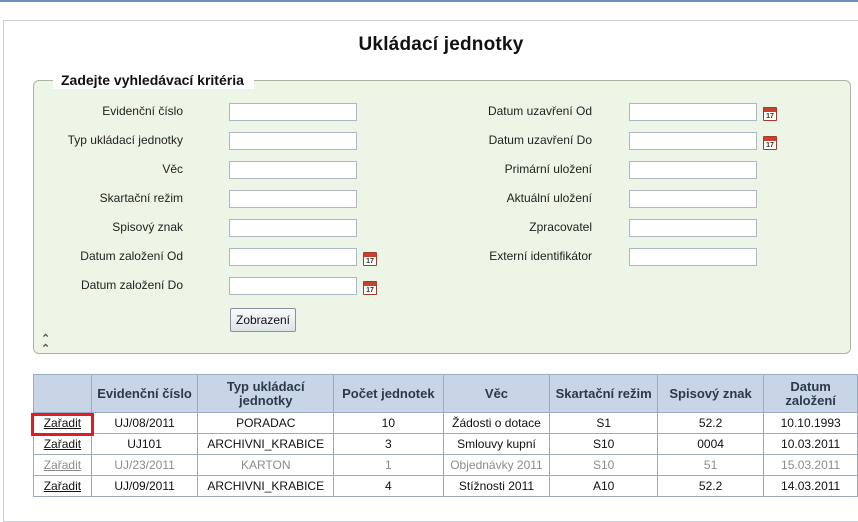  What do you see at coordinates (693, 228) in the screenshot?
I see `zpracovatel-input` at bounding box center [693, 228].